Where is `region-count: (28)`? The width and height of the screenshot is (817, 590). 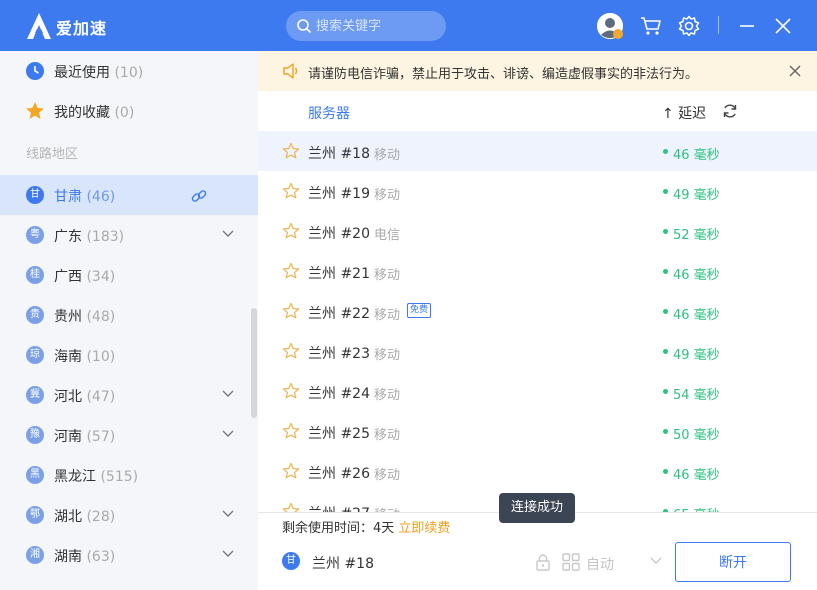
region-count: (28) is located at coordinates (101, 517).